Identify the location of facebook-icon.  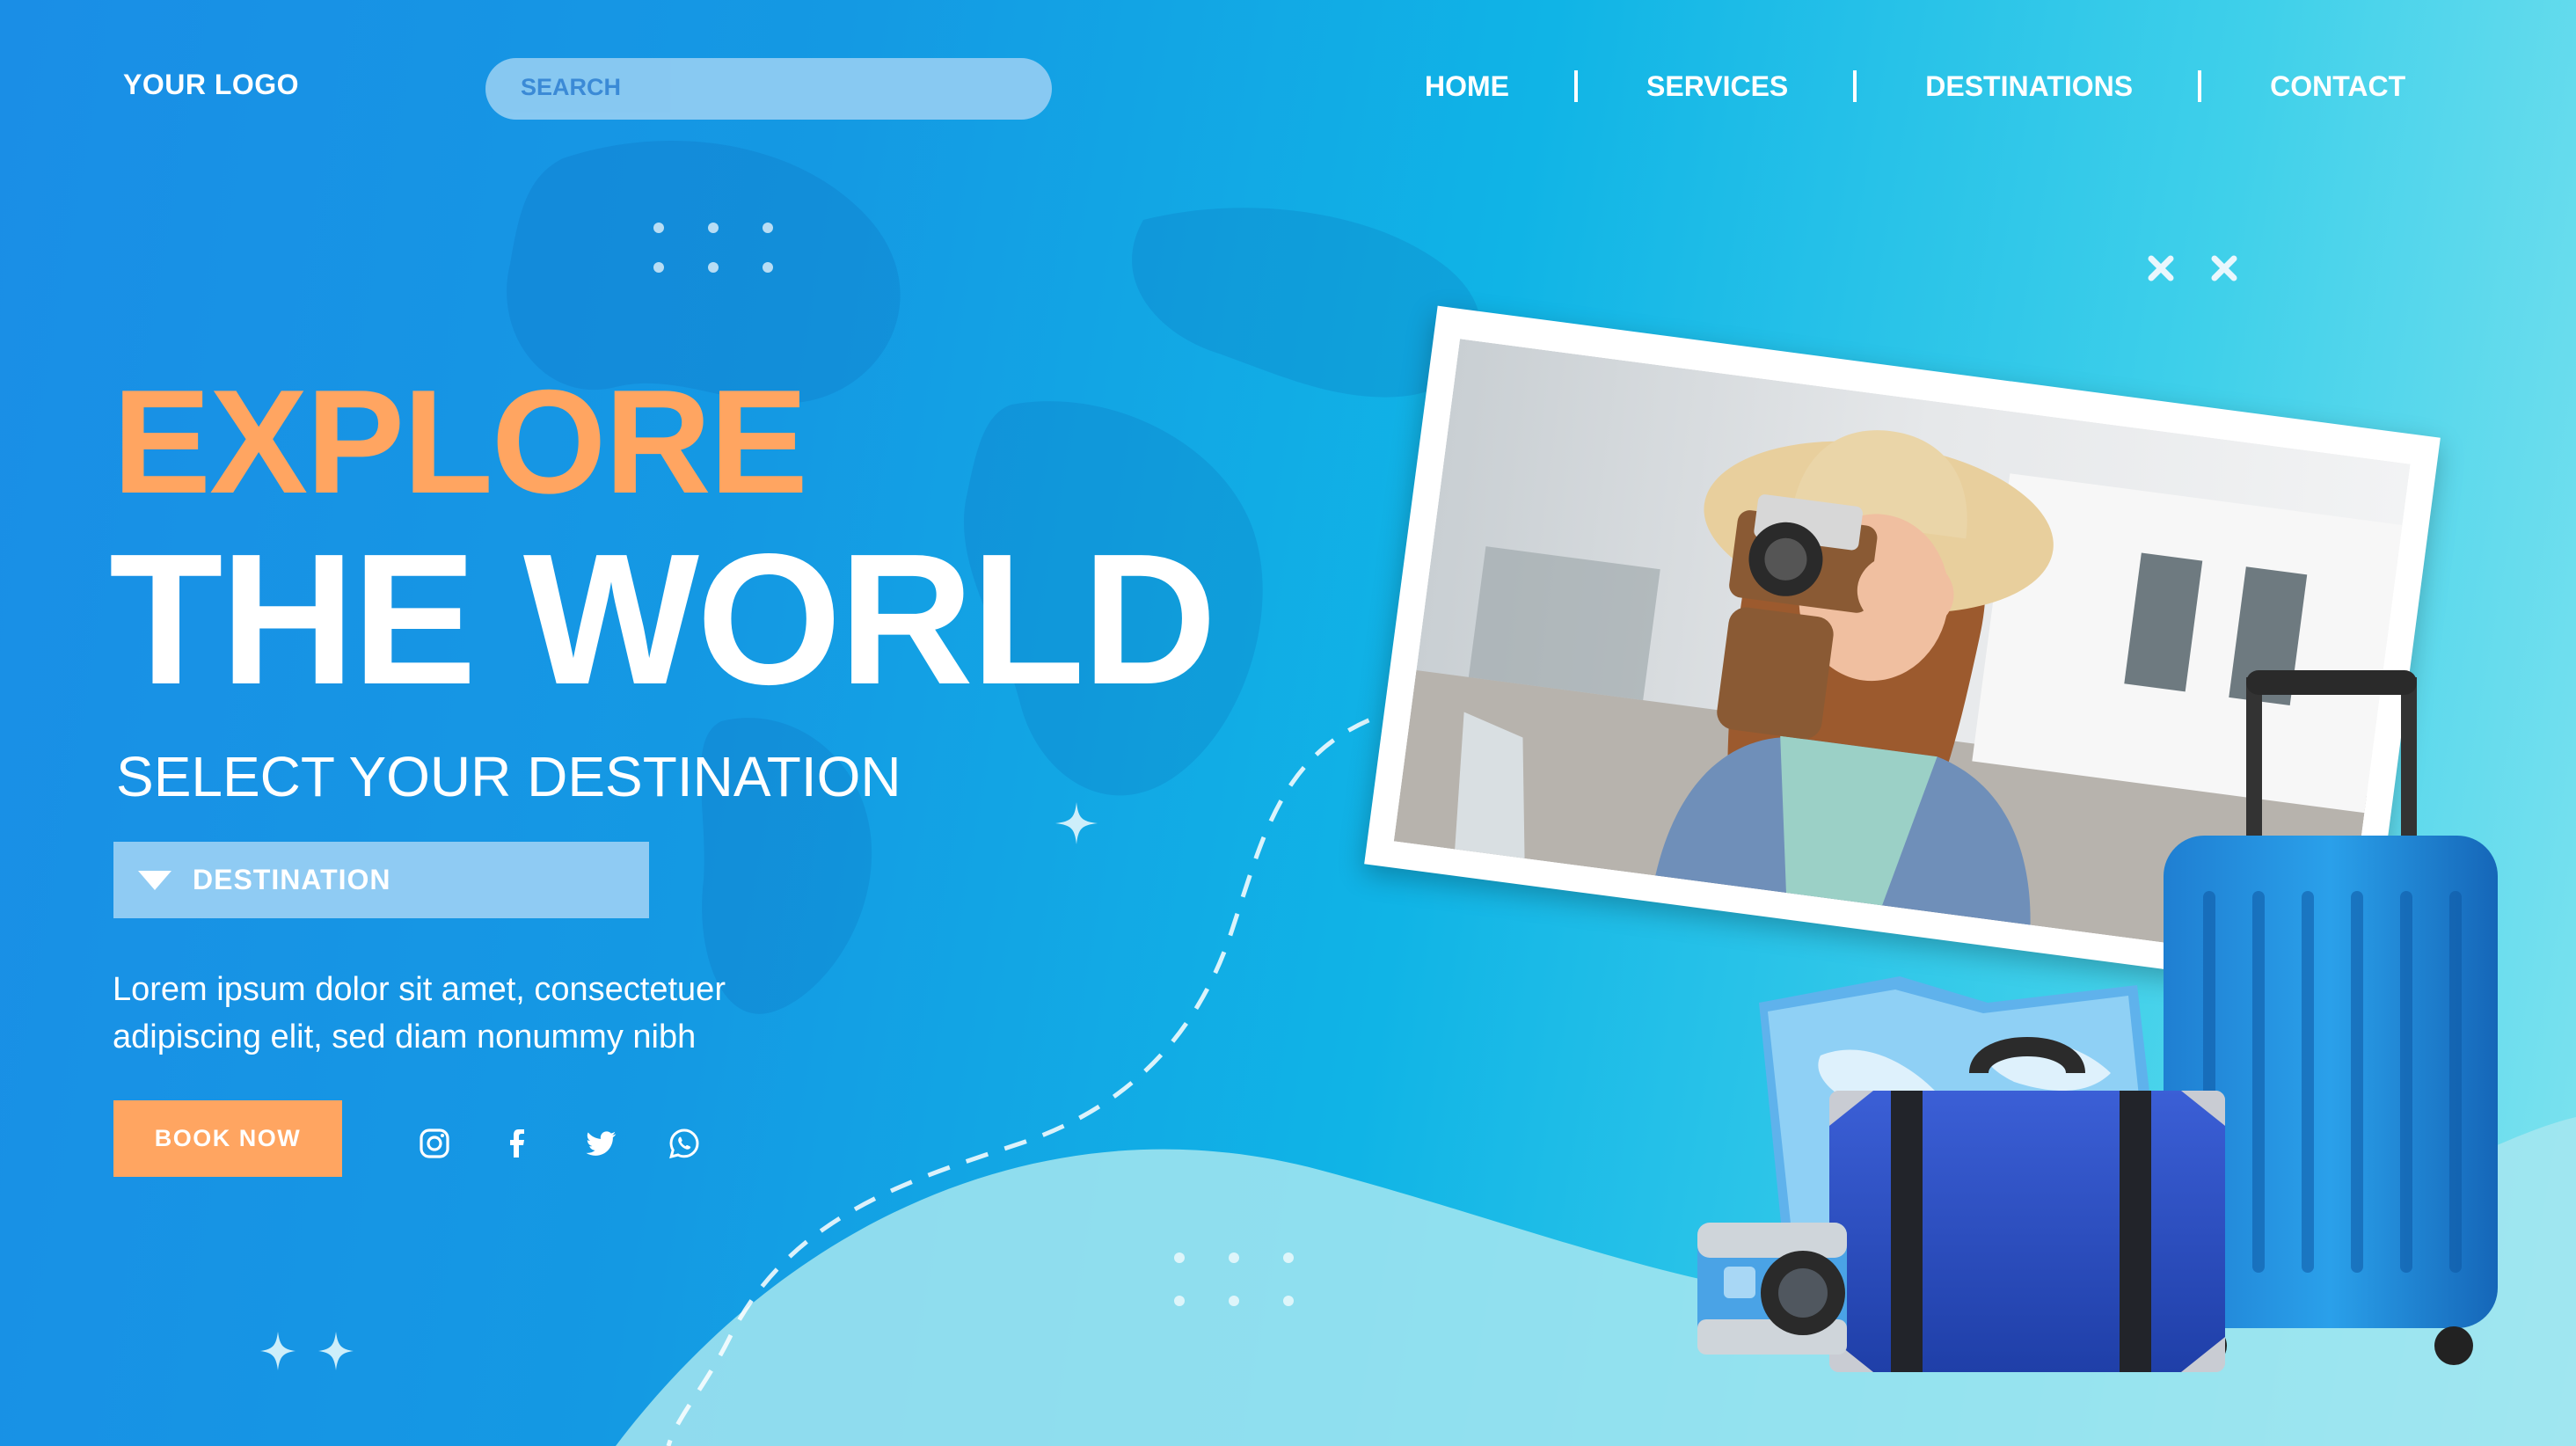
(517, 1143).